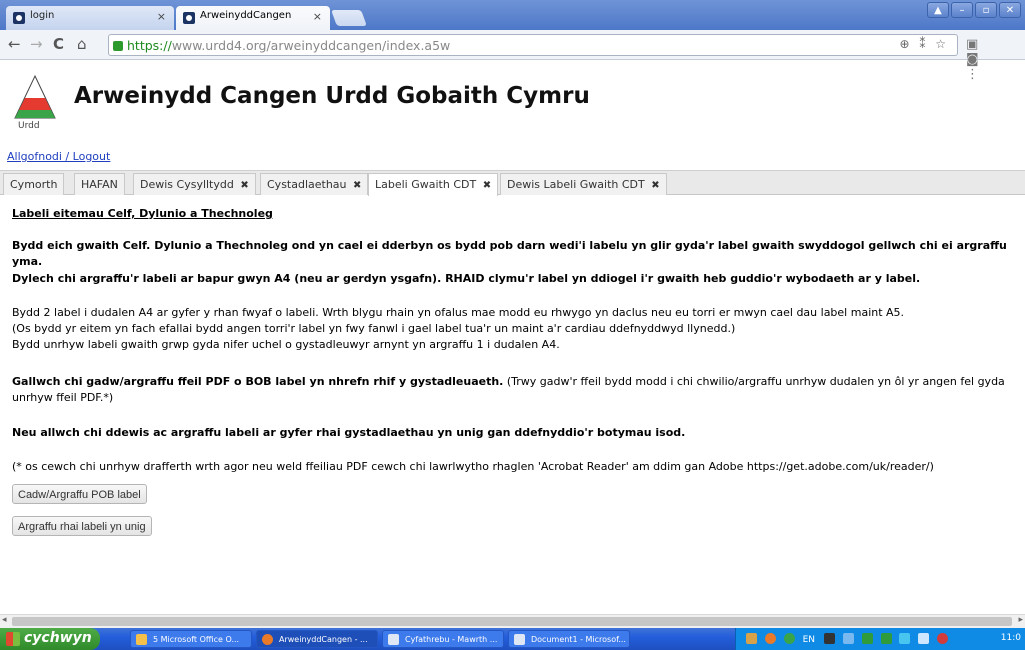 Image resolution: width=1025 pixels, height=650 pixels. What do you see at coordinates (332, 96) in the screenshot?
I see `page-title: Arweinydd Cangen Urdd Gobaith Cymru` at bounding box center [332, 96].